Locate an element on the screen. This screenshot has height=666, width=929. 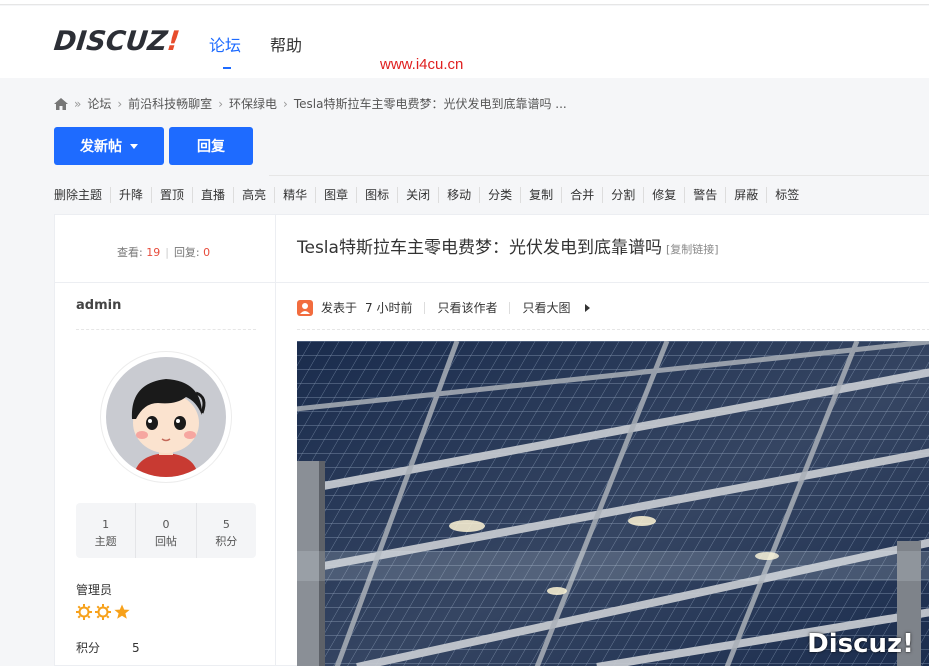
stat-posts: 0 回帖 is located at coordinates (165, 530).